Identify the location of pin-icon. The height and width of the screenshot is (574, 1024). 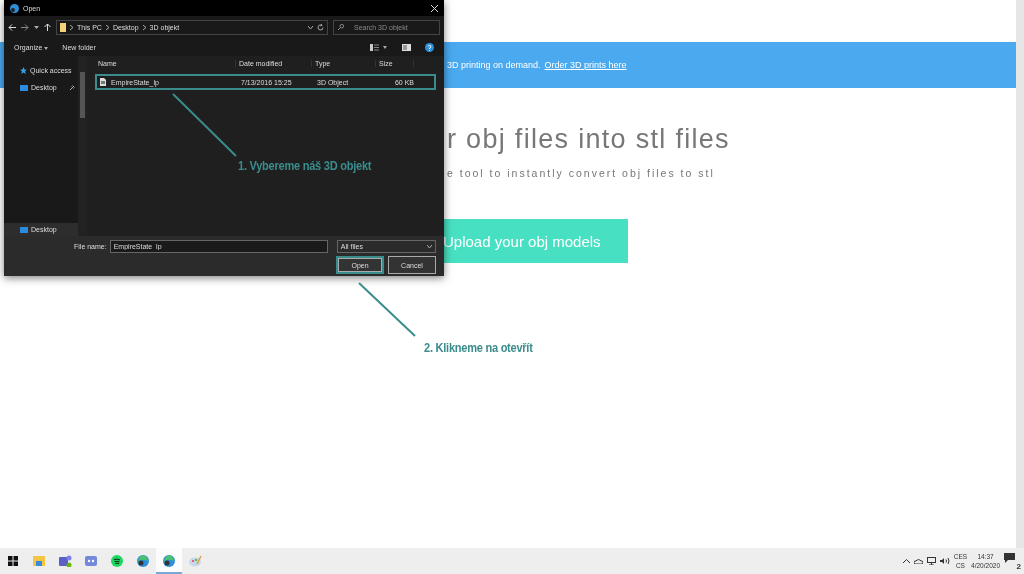
(72, 87).